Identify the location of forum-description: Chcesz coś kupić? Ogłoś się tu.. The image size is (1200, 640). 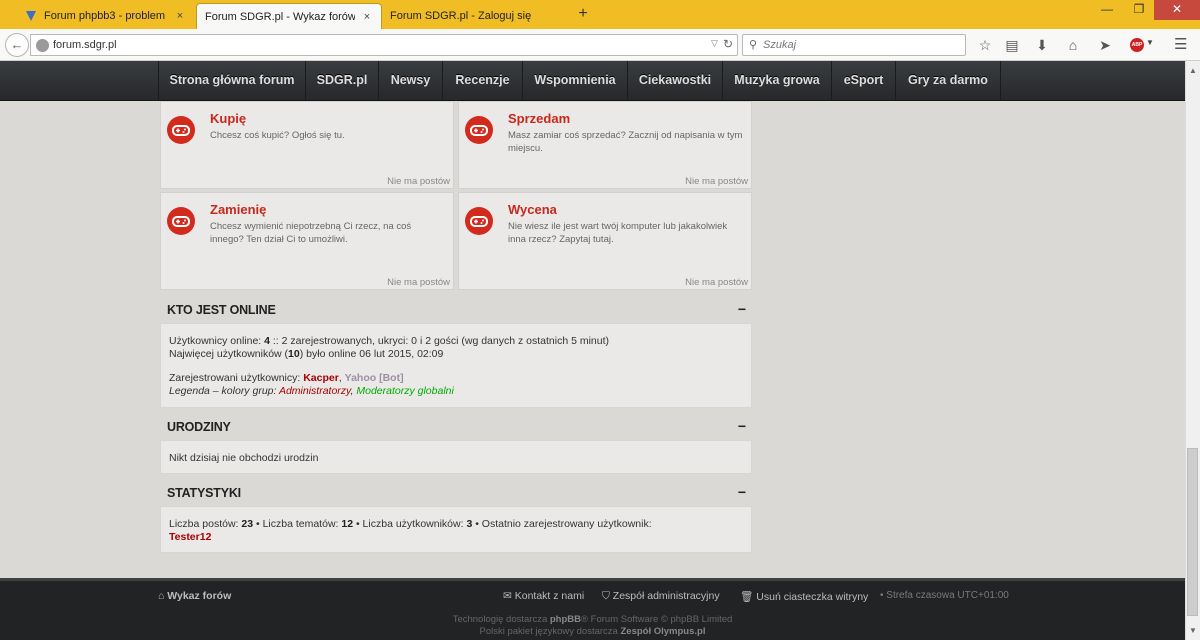
(277, 135).